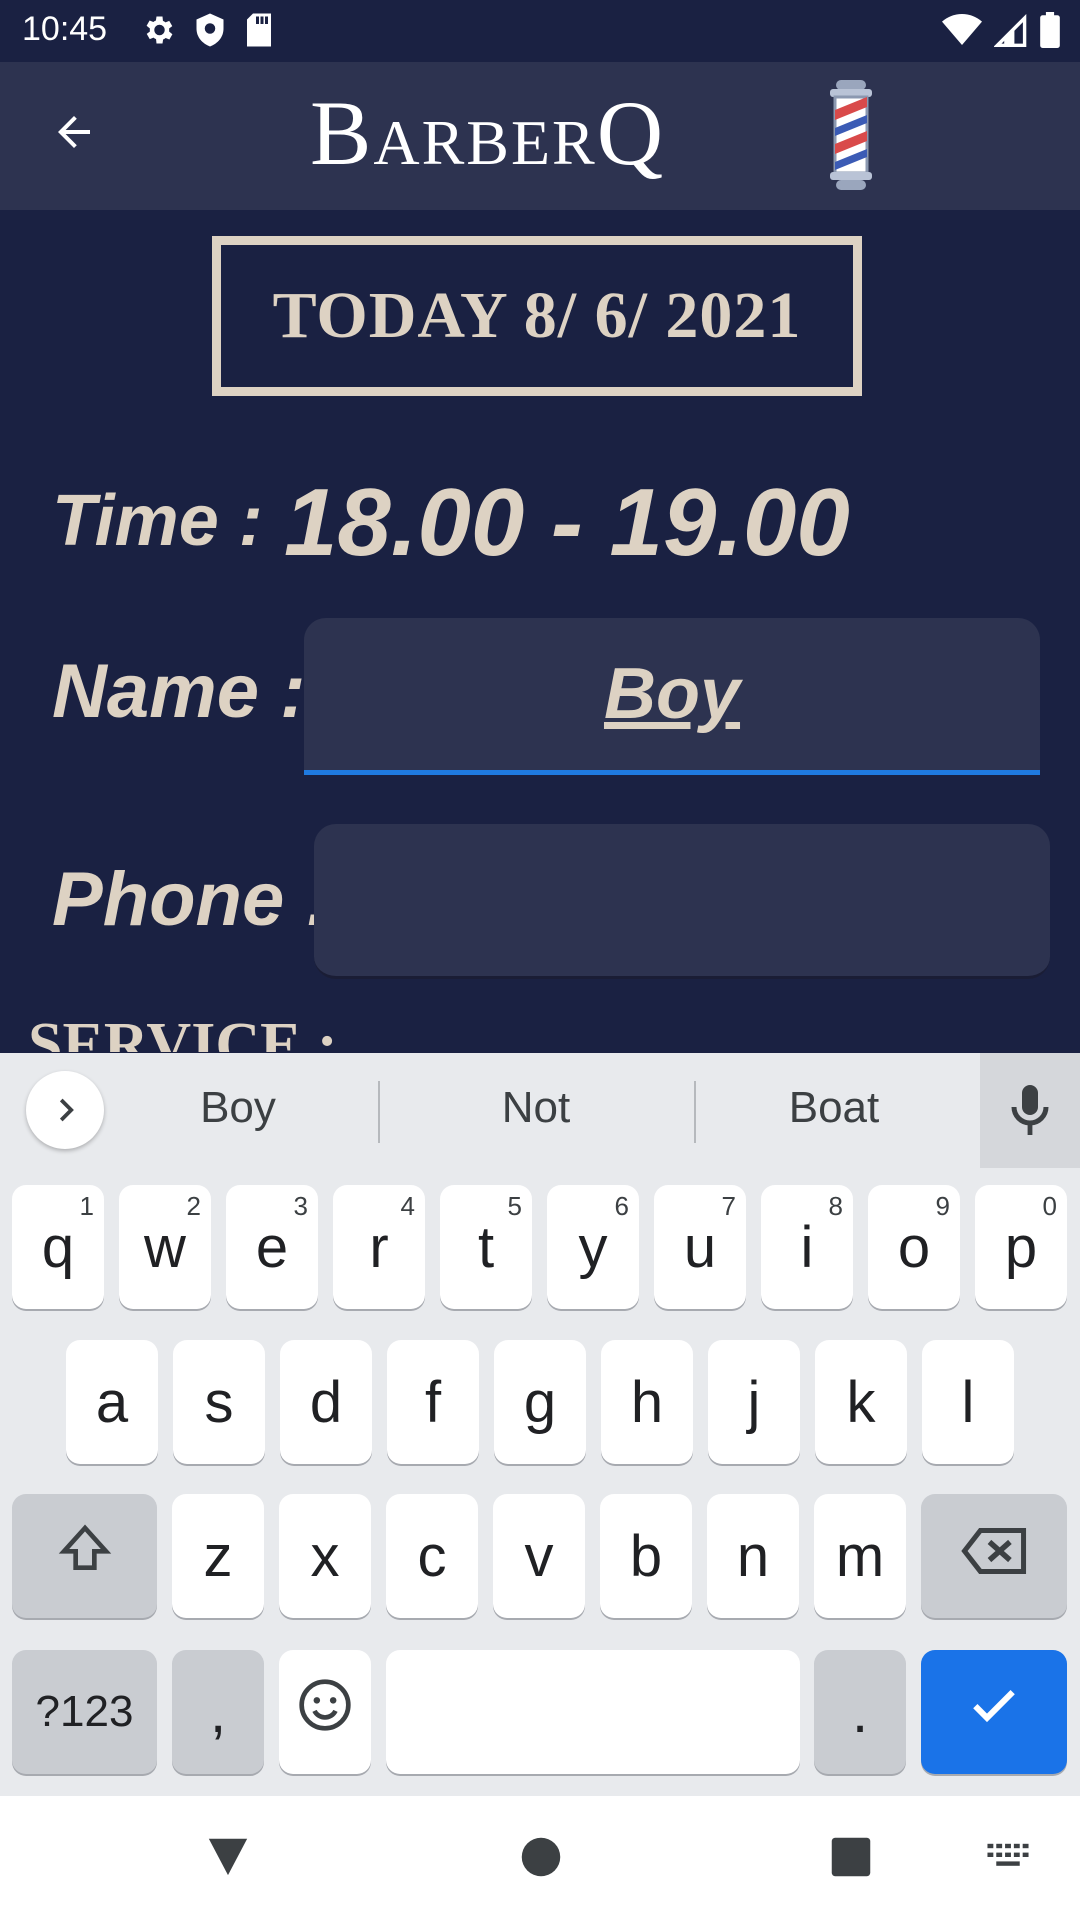  Describe the element at coordinates (191, 899) in the screenshot. I see `phone-label: Phone :` at that location.